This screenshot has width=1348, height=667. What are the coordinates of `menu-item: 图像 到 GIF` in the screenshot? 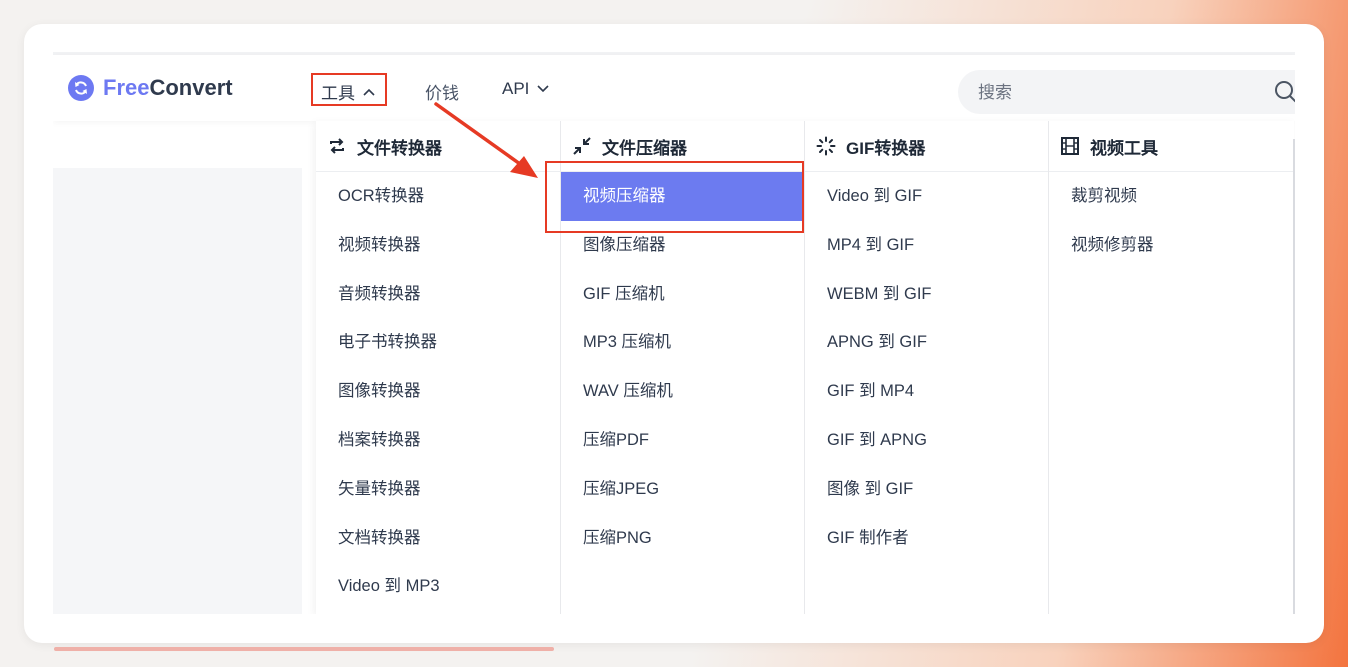 It's located at (926, 489).